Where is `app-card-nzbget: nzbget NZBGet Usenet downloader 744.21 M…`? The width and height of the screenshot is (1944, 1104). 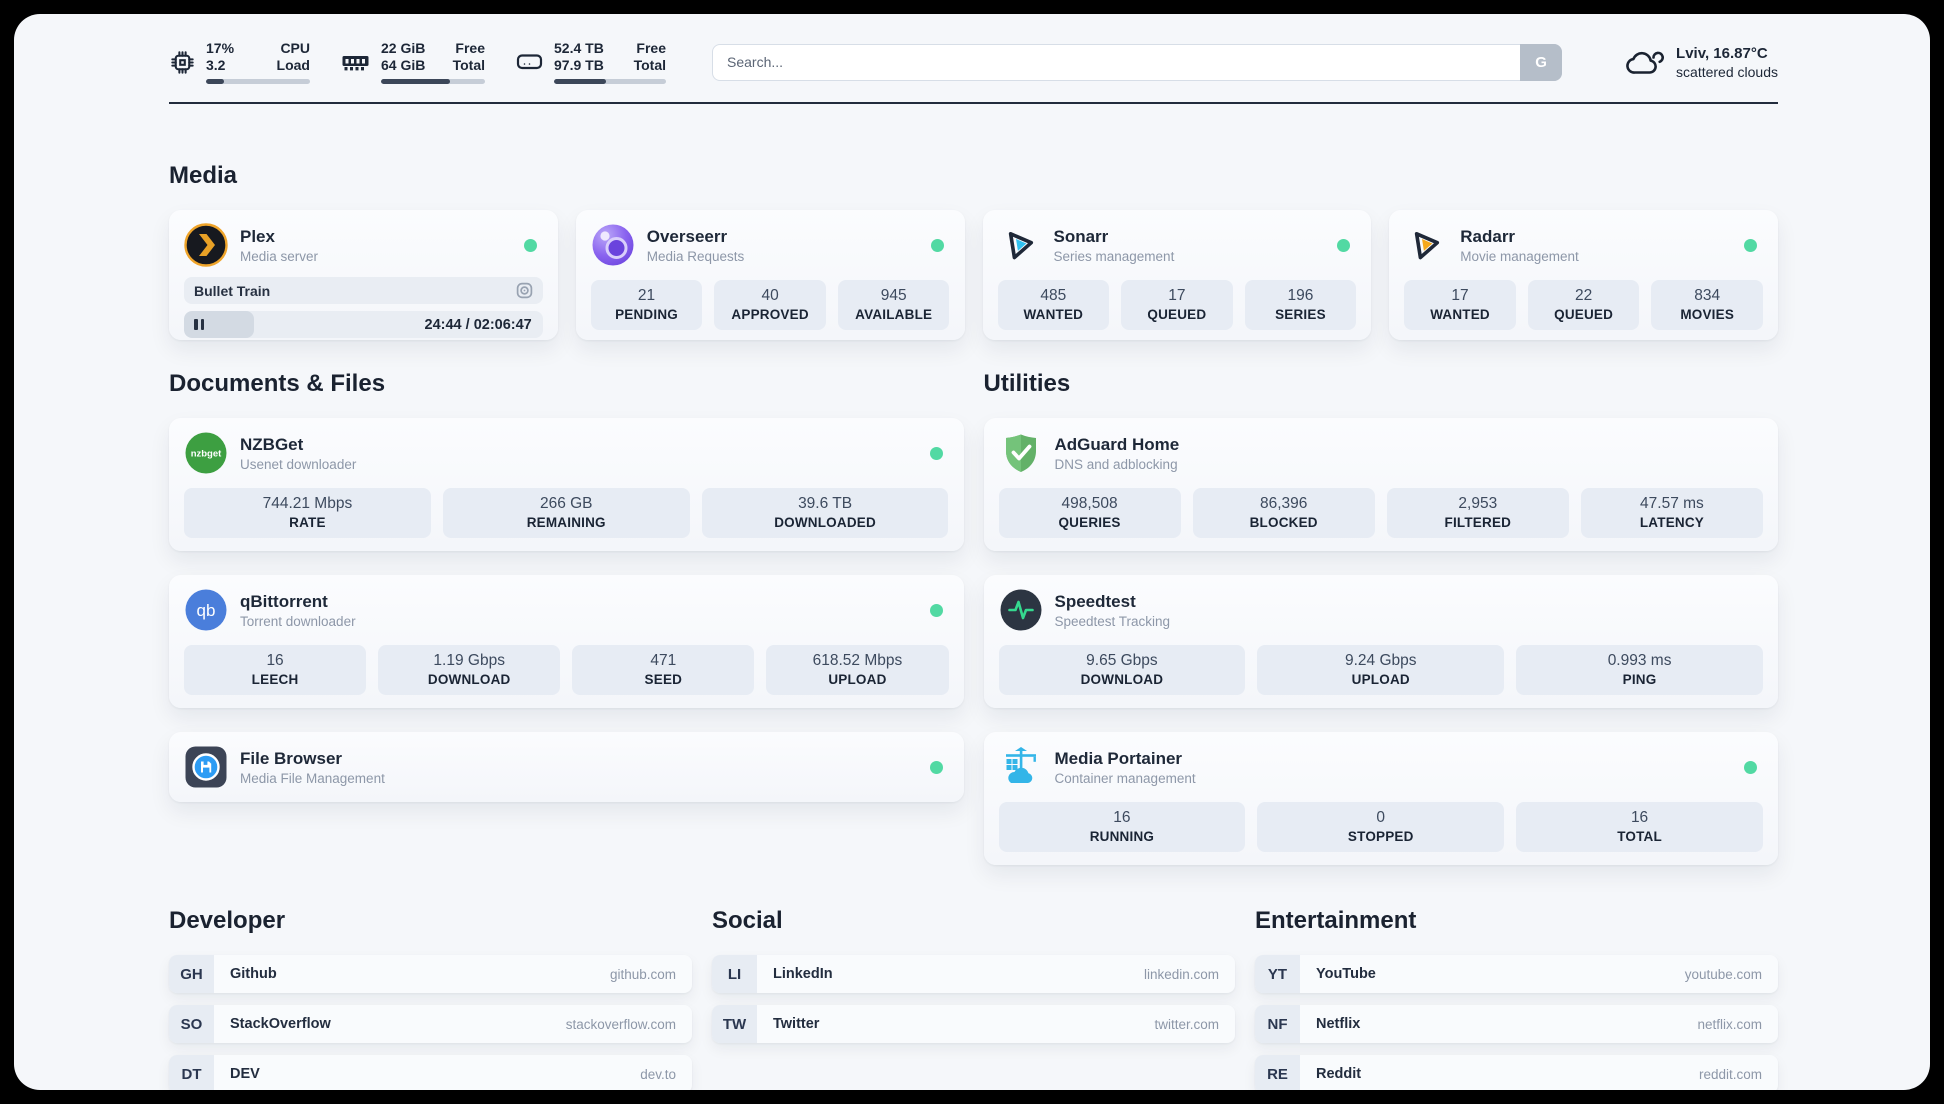 app-card-nzbget: nzbget NZBGet Usenet downloader 744.21 M… is located at coordinates (566, 484).